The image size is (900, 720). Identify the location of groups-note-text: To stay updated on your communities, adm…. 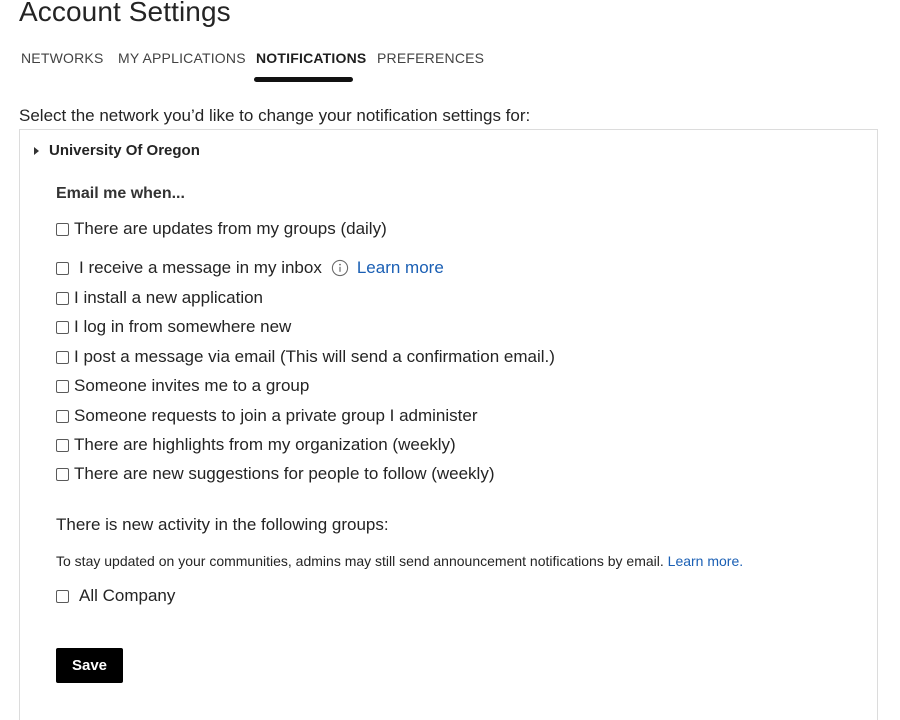
(360, 561).